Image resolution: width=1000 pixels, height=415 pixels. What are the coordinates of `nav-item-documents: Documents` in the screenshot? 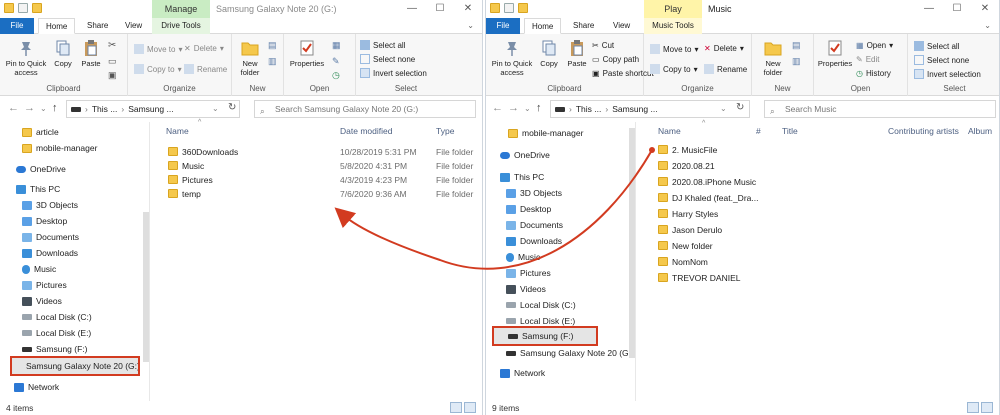 It's located at (534, 225).